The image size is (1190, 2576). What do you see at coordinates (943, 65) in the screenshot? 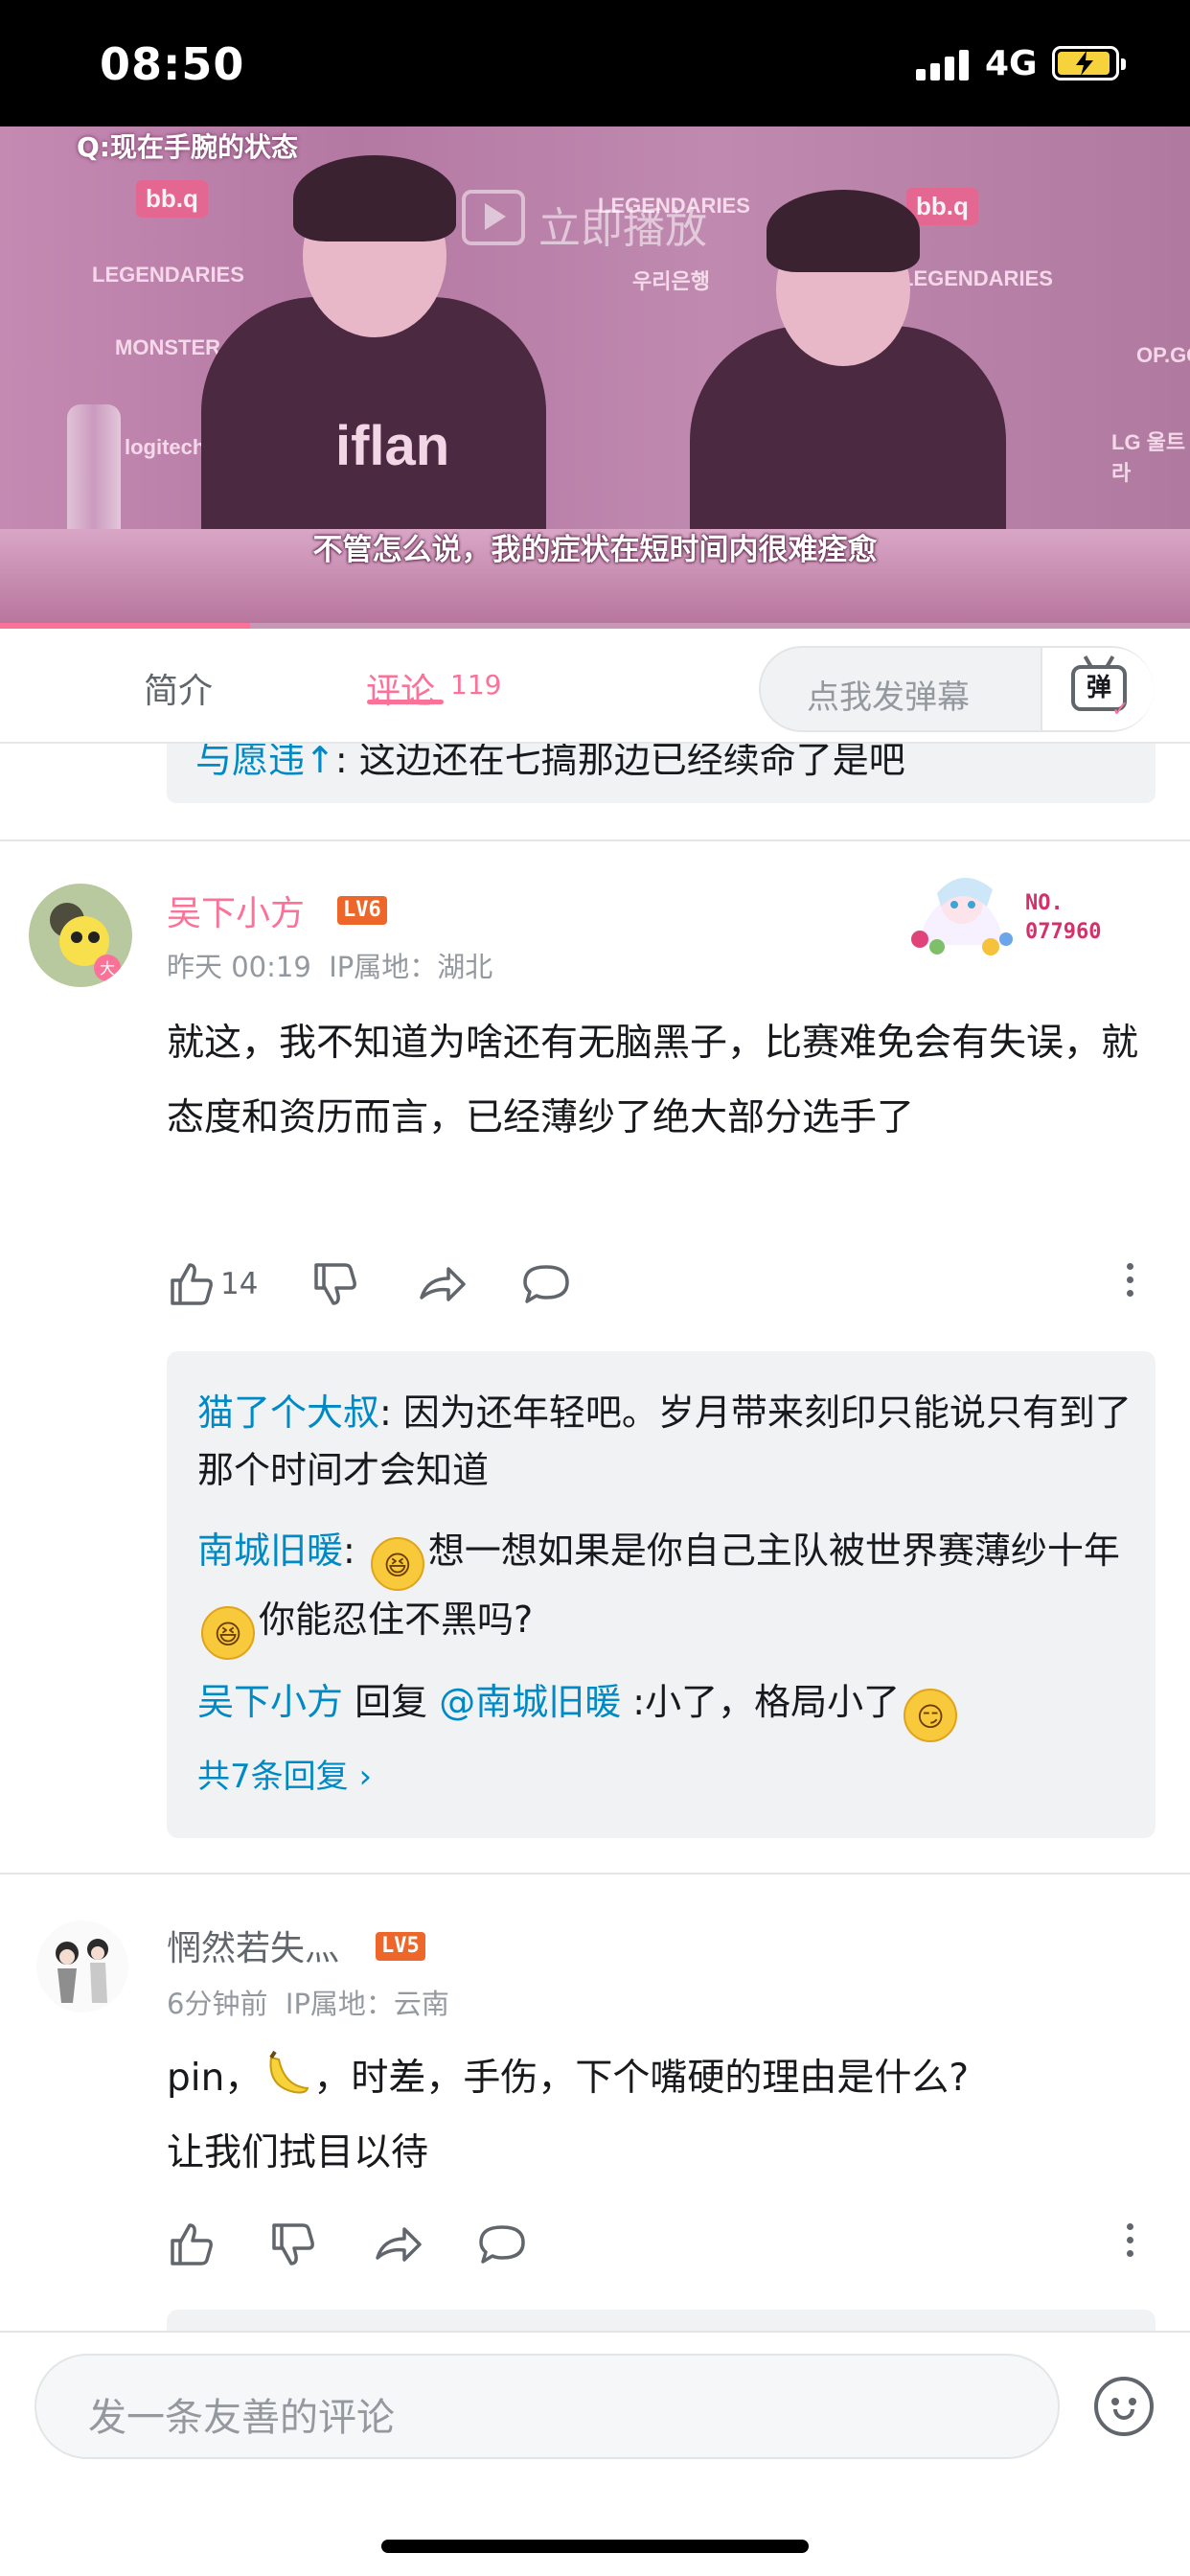
I see `signal-icon` at bounding box center [943, 65].